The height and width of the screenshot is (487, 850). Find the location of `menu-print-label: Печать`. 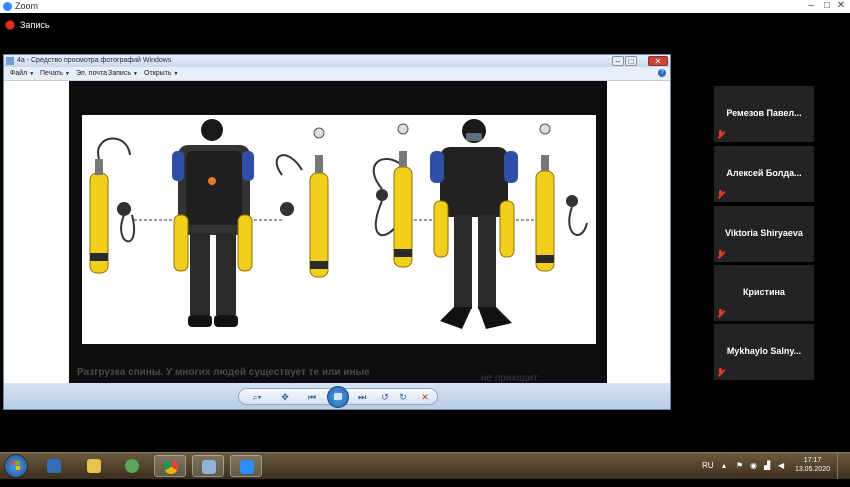

menu-print-label: Печать is located at coordinates (51, 73).